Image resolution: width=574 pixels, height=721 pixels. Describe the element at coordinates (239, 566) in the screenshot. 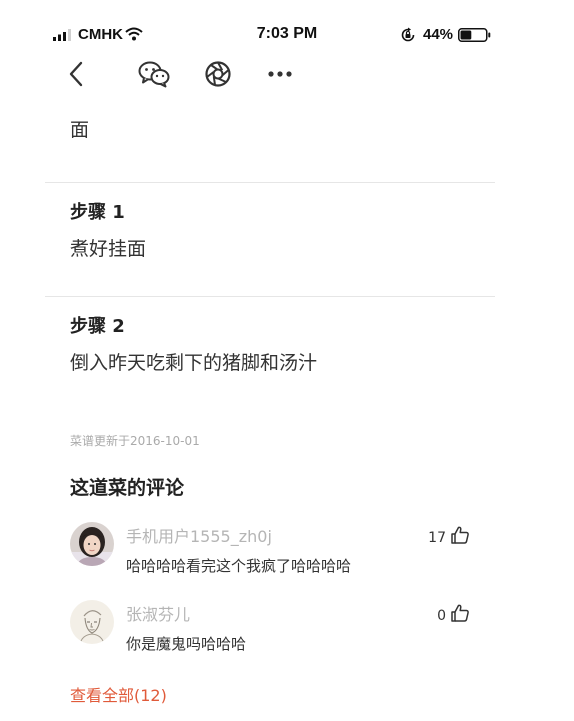

I see `comment-text: 哈哈哈哈看完这个我疯了哈哈哈哈` at that location.